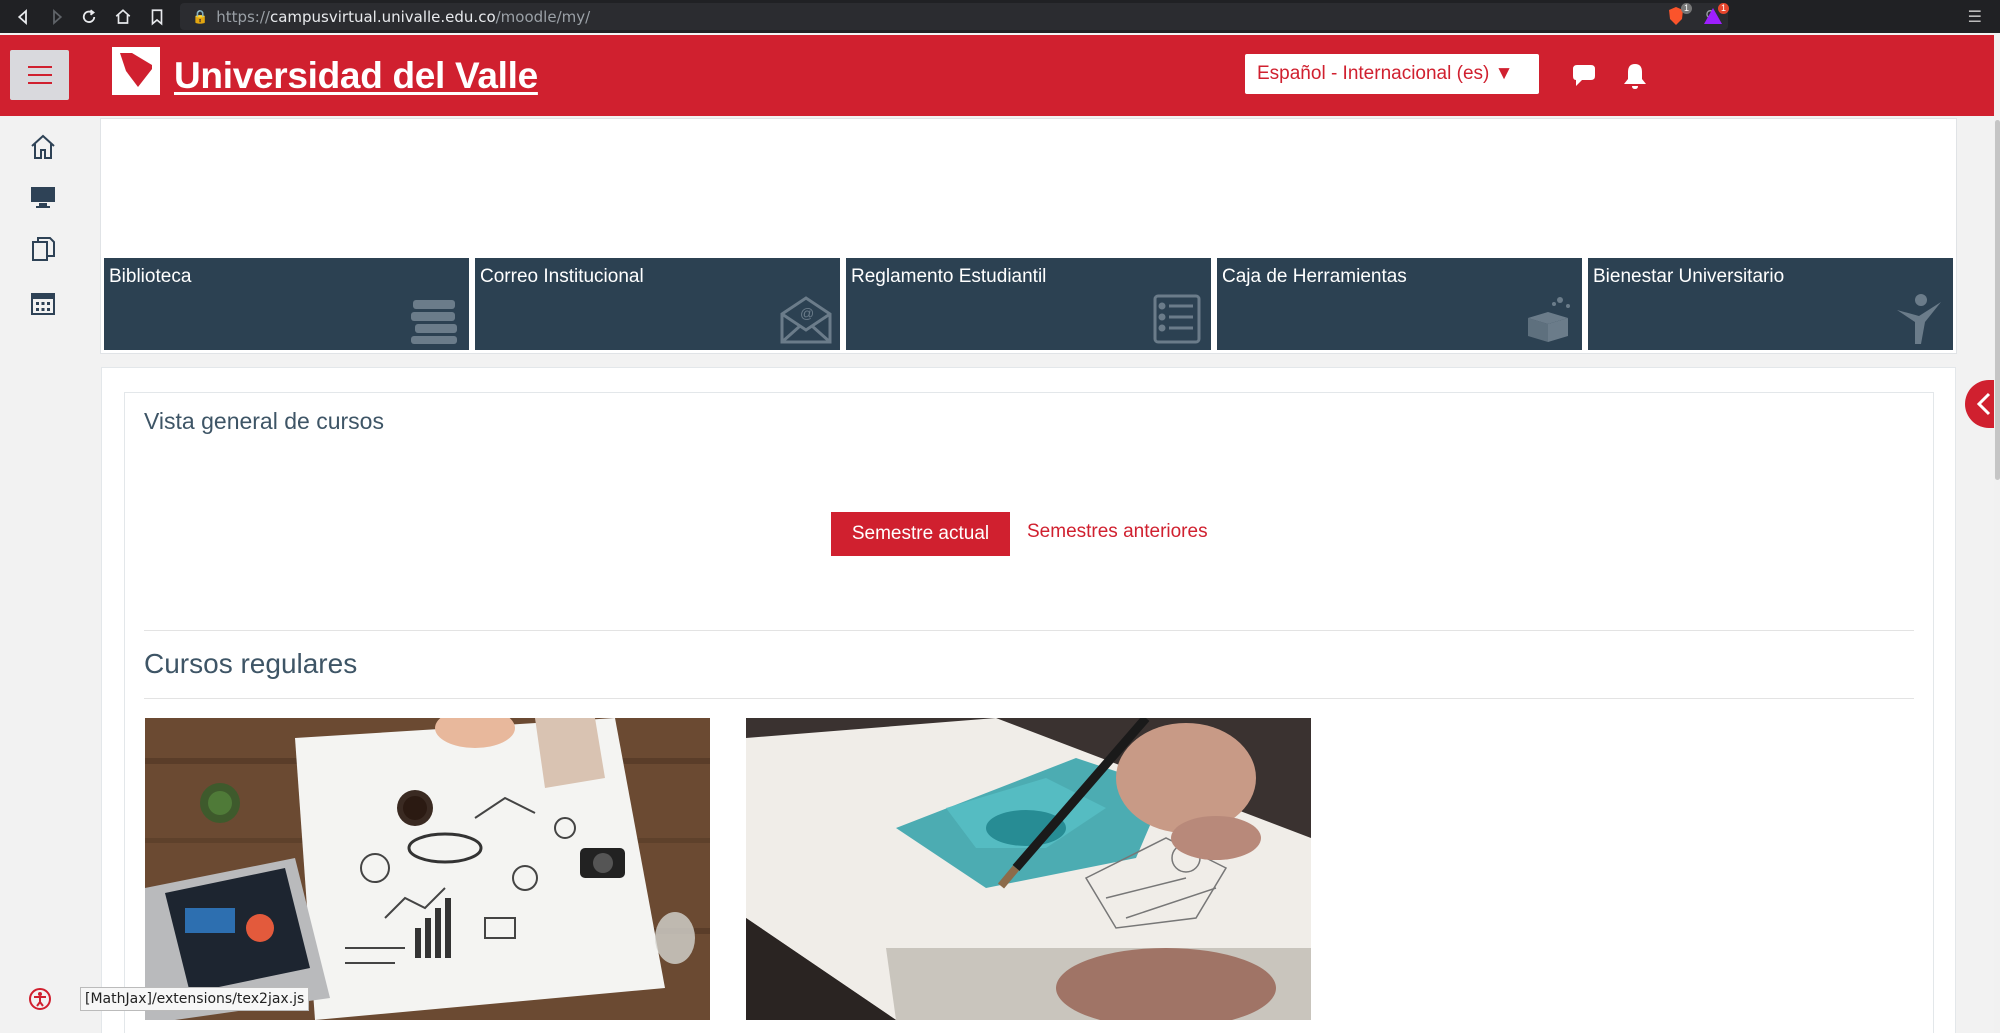 Image resolution: width=2000 pixels, height=1033 pixels. I want to click on mail-icon: @, so click(806, 318).